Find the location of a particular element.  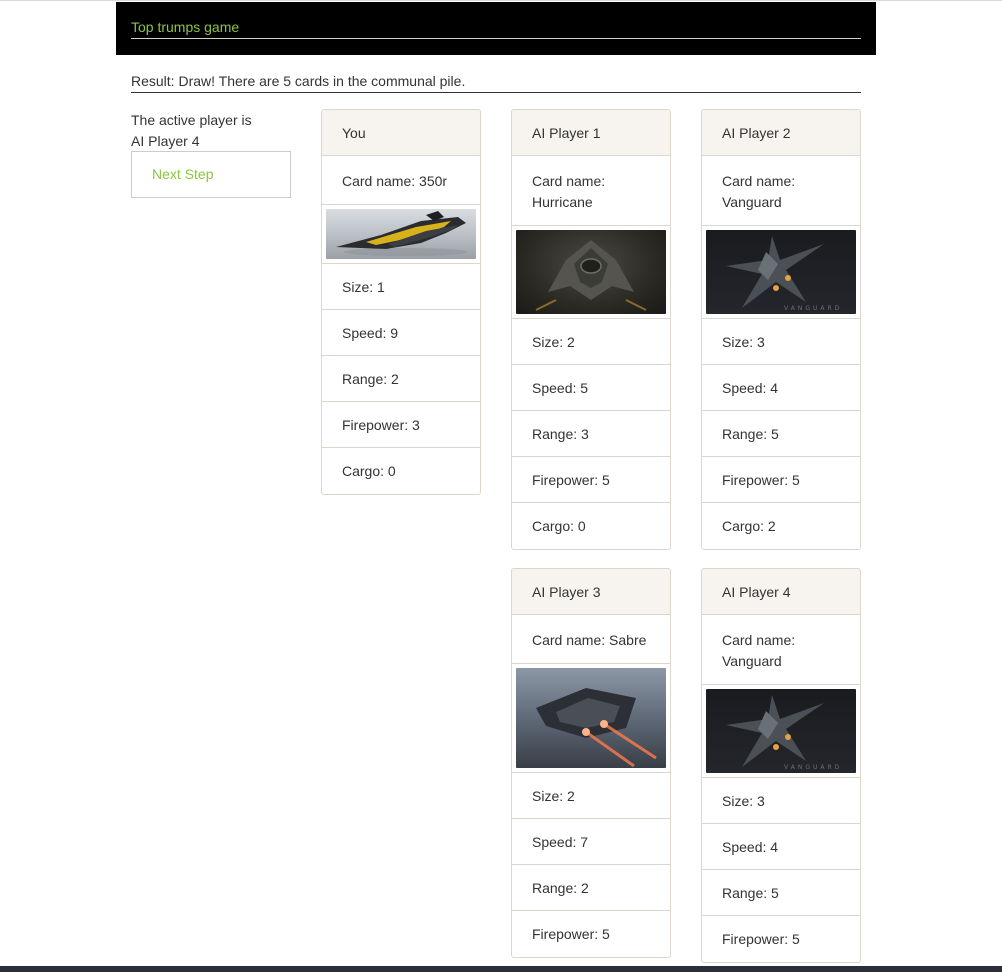

card-stat-range: Range: 3 is located at coordinates (591, 434).